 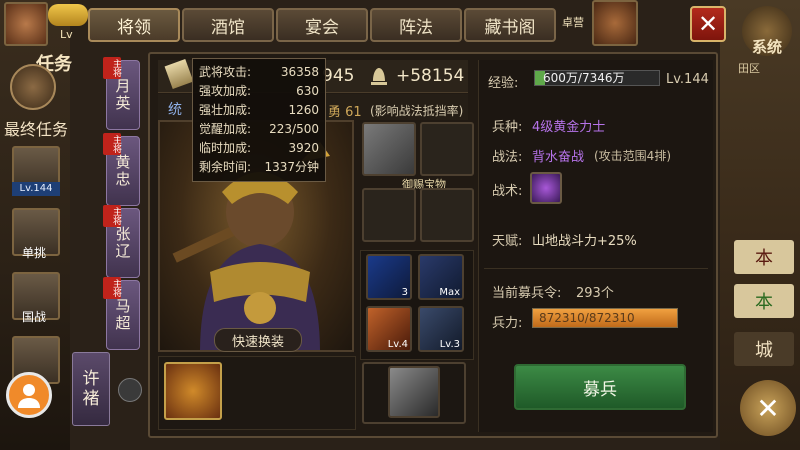 I want to click on tactic-gem-icon, so click(x=546, y=188).